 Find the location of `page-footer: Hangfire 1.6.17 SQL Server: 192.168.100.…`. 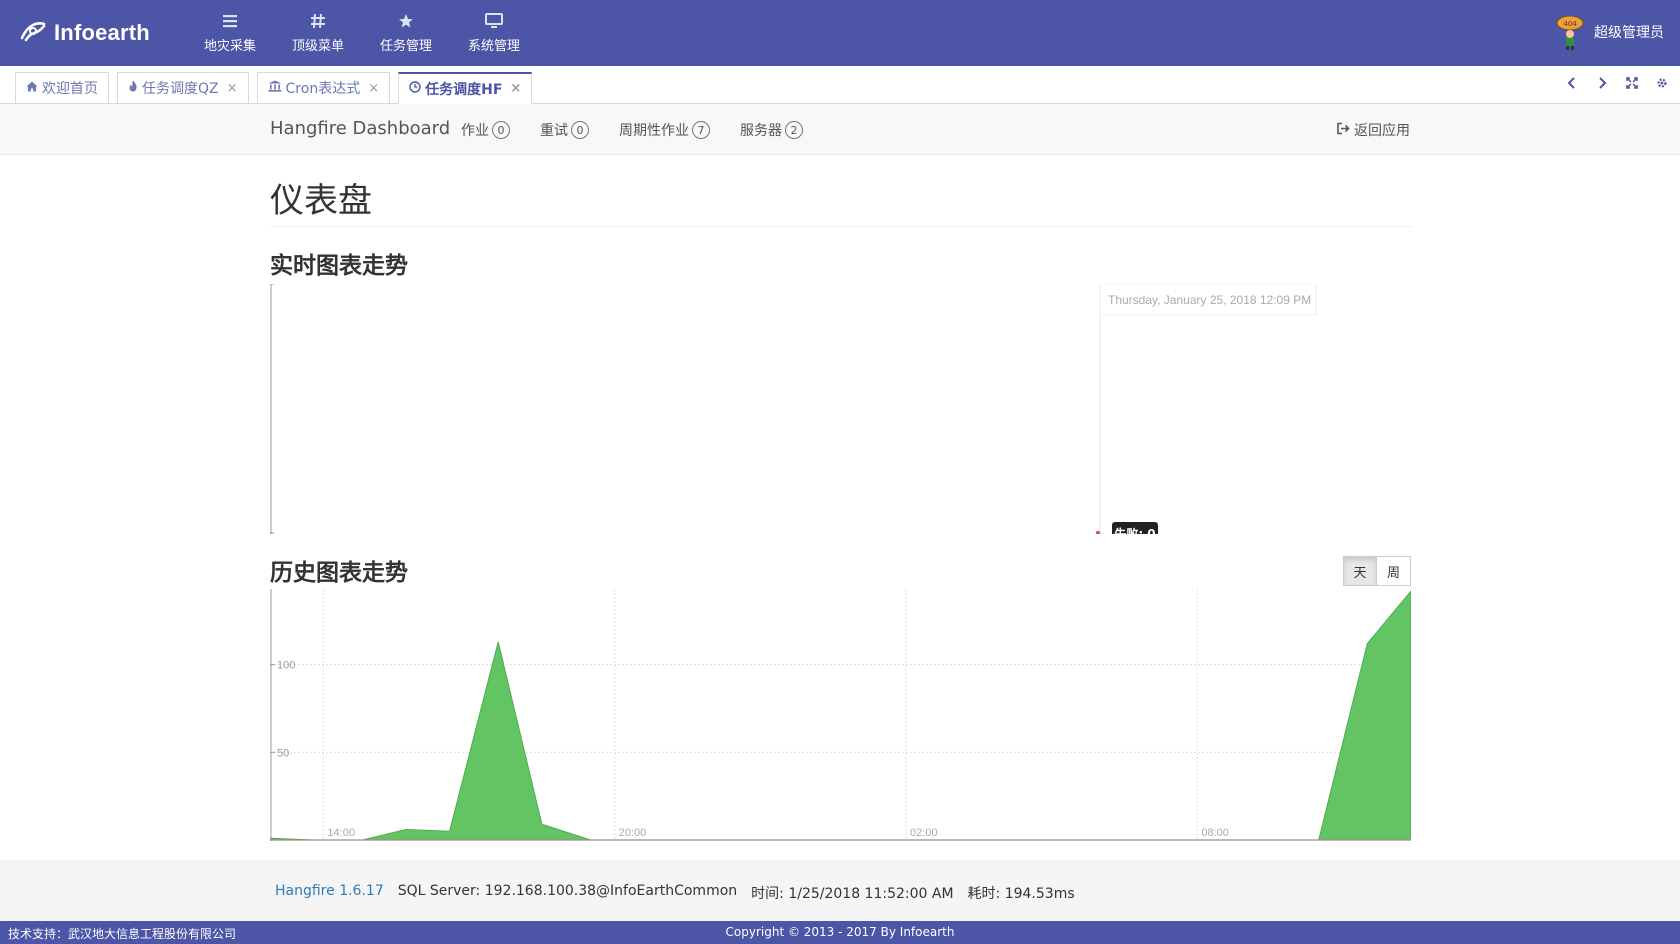

page-footer: Hangfire 1.6.17 SQL Server: 192.168.100.… is located at coordinates (840, 890).